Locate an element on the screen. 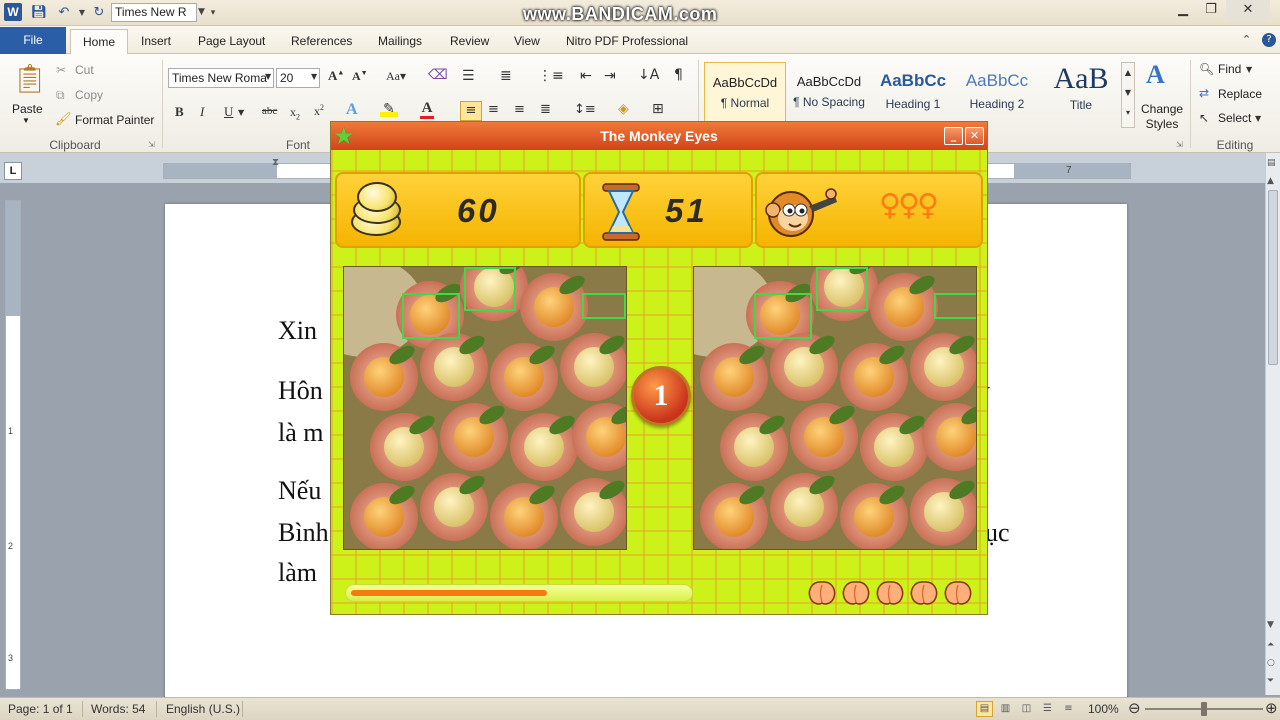 The height and width of the screenshot is (720, 1280). tab-insert: Insert is located at coordinates (156, 41).